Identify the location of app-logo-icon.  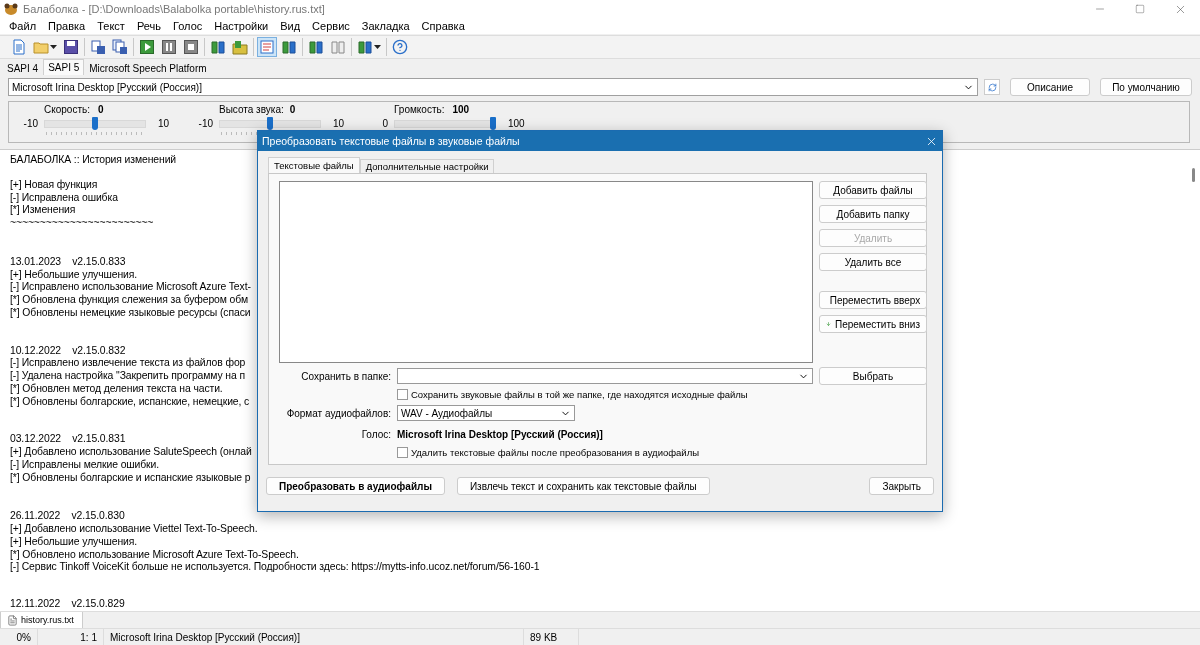
(11, 9).